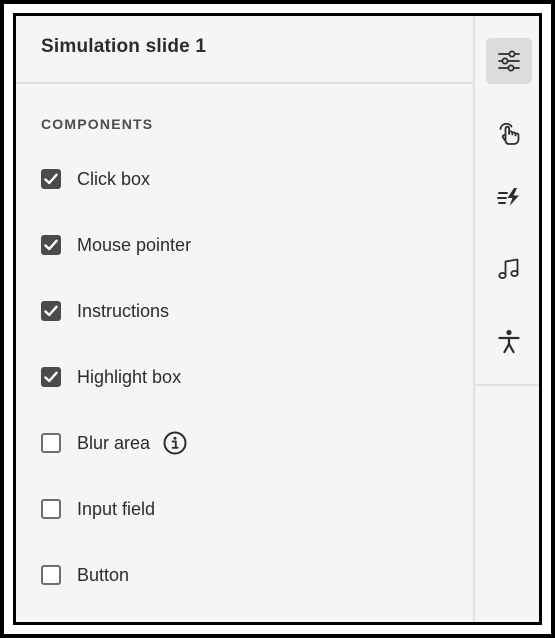 This screenshot has height=638, width=555. I want to click on checkbox-label-button: Button, so click(103, 574).